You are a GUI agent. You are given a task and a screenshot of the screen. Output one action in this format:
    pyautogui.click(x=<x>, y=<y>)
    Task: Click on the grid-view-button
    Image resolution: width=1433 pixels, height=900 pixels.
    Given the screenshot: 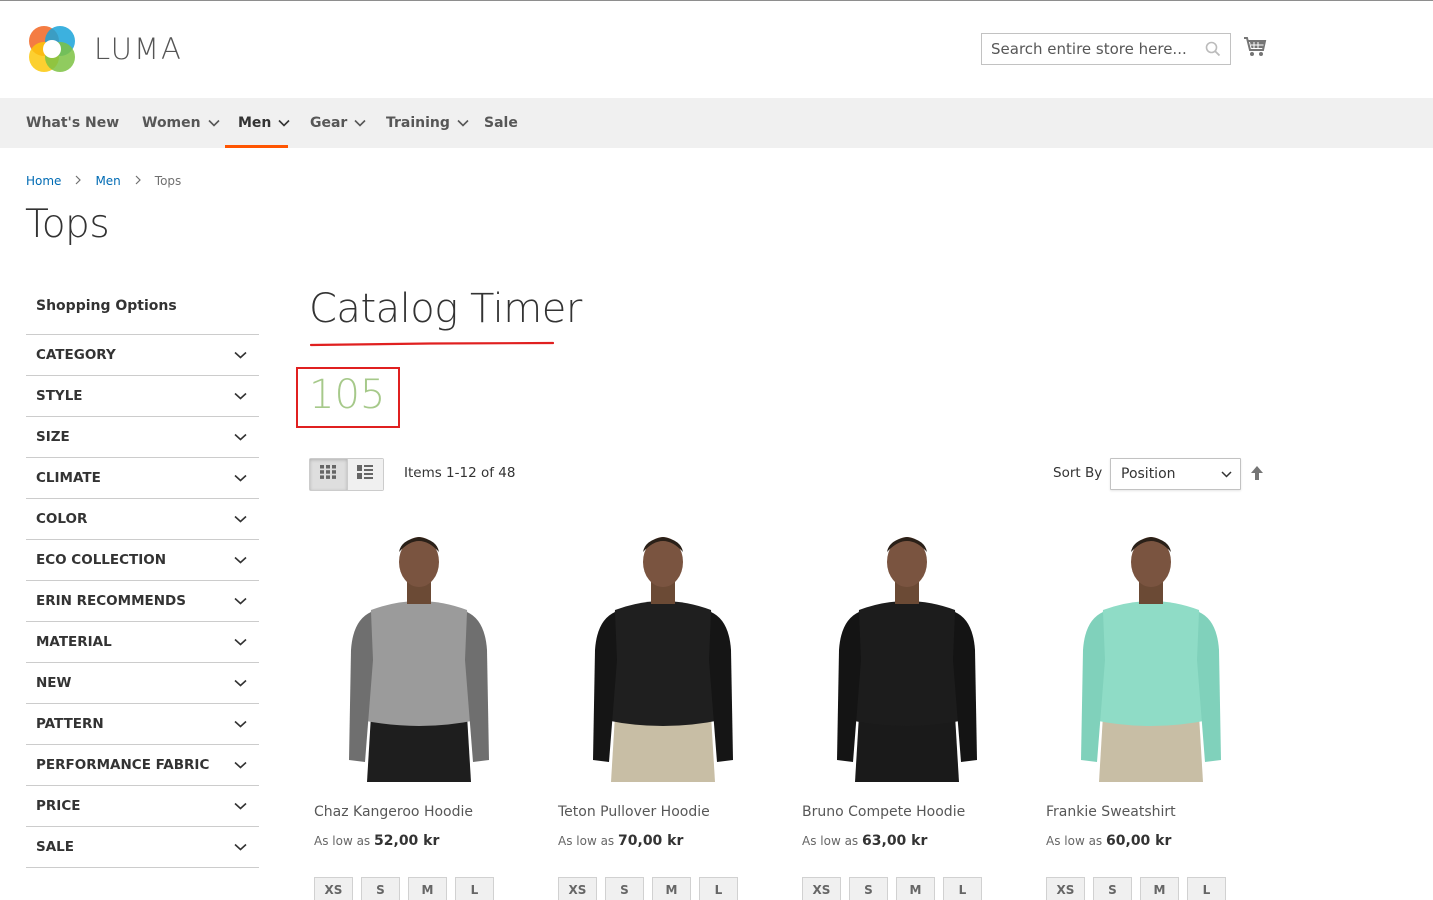 What is the action you would take?
    pyautogui.click(x=328, y=474)
    